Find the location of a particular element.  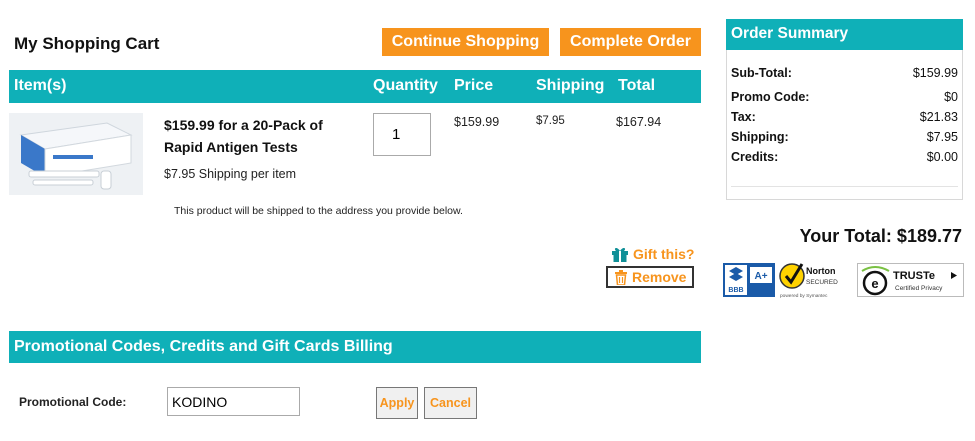

remove-label: Remove is located at coordinates (659, 277).